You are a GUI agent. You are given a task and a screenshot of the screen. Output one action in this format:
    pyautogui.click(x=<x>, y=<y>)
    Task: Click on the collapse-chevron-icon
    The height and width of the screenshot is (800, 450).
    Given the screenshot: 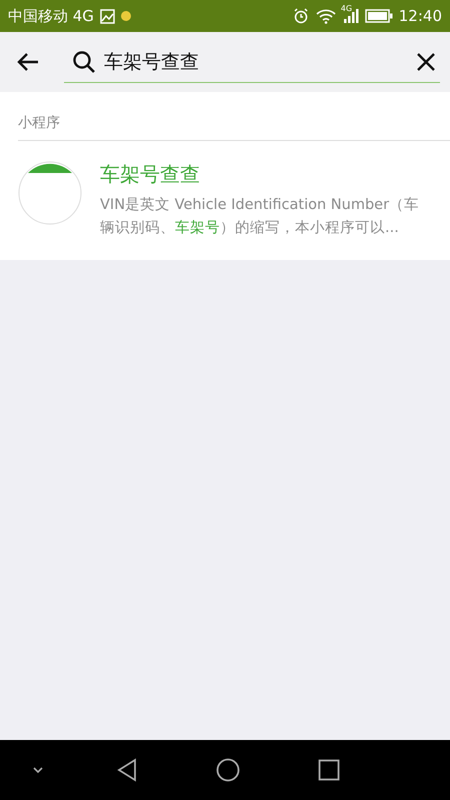 What is the action you would take?
    pyautogui.click(x=38, y=770)
    